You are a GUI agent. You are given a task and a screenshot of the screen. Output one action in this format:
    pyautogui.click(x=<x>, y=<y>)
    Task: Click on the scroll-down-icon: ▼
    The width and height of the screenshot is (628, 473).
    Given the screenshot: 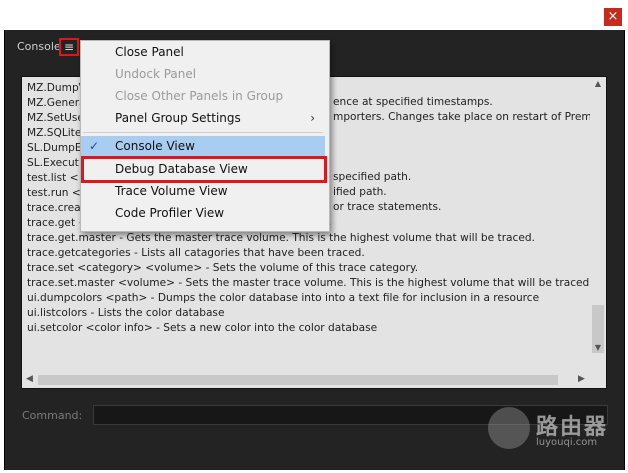 What is the action you would take?
    pyautogui.click(x=598, y=348)
    